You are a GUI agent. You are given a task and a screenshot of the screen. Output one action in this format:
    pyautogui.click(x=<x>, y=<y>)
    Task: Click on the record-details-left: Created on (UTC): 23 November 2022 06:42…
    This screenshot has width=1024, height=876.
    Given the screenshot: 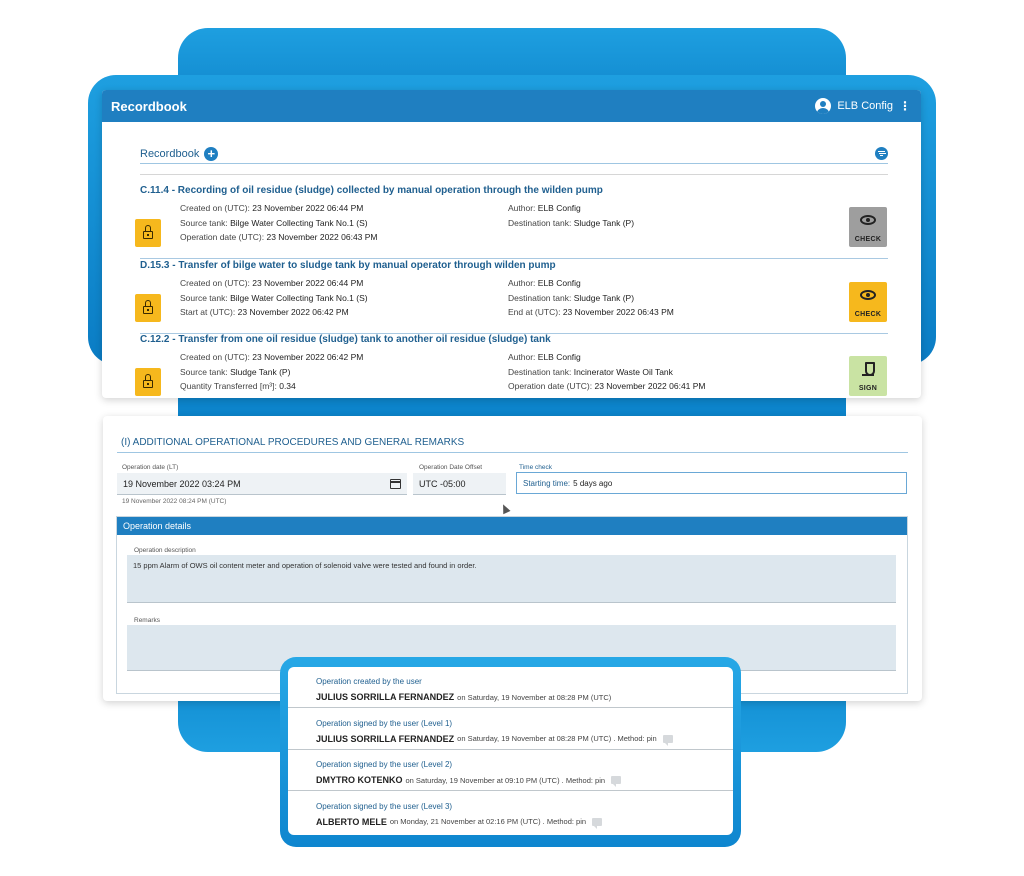 What is the action you would take?
    pyautogui.click(x=271, y=372)
    